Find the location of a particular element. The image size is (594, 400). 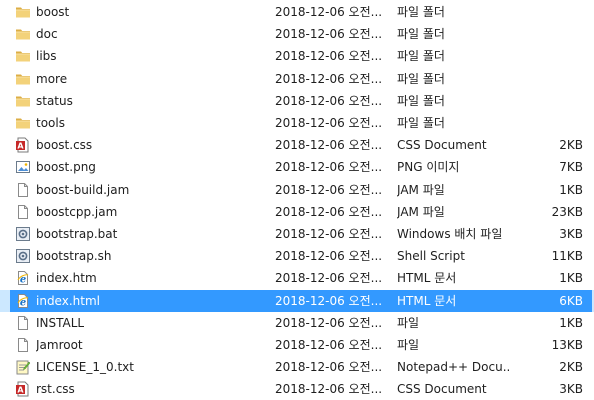

file-row: boost-build.jam 2018-12-06 오전... JAM 파일 1KB is located at coordinates (297, 190).